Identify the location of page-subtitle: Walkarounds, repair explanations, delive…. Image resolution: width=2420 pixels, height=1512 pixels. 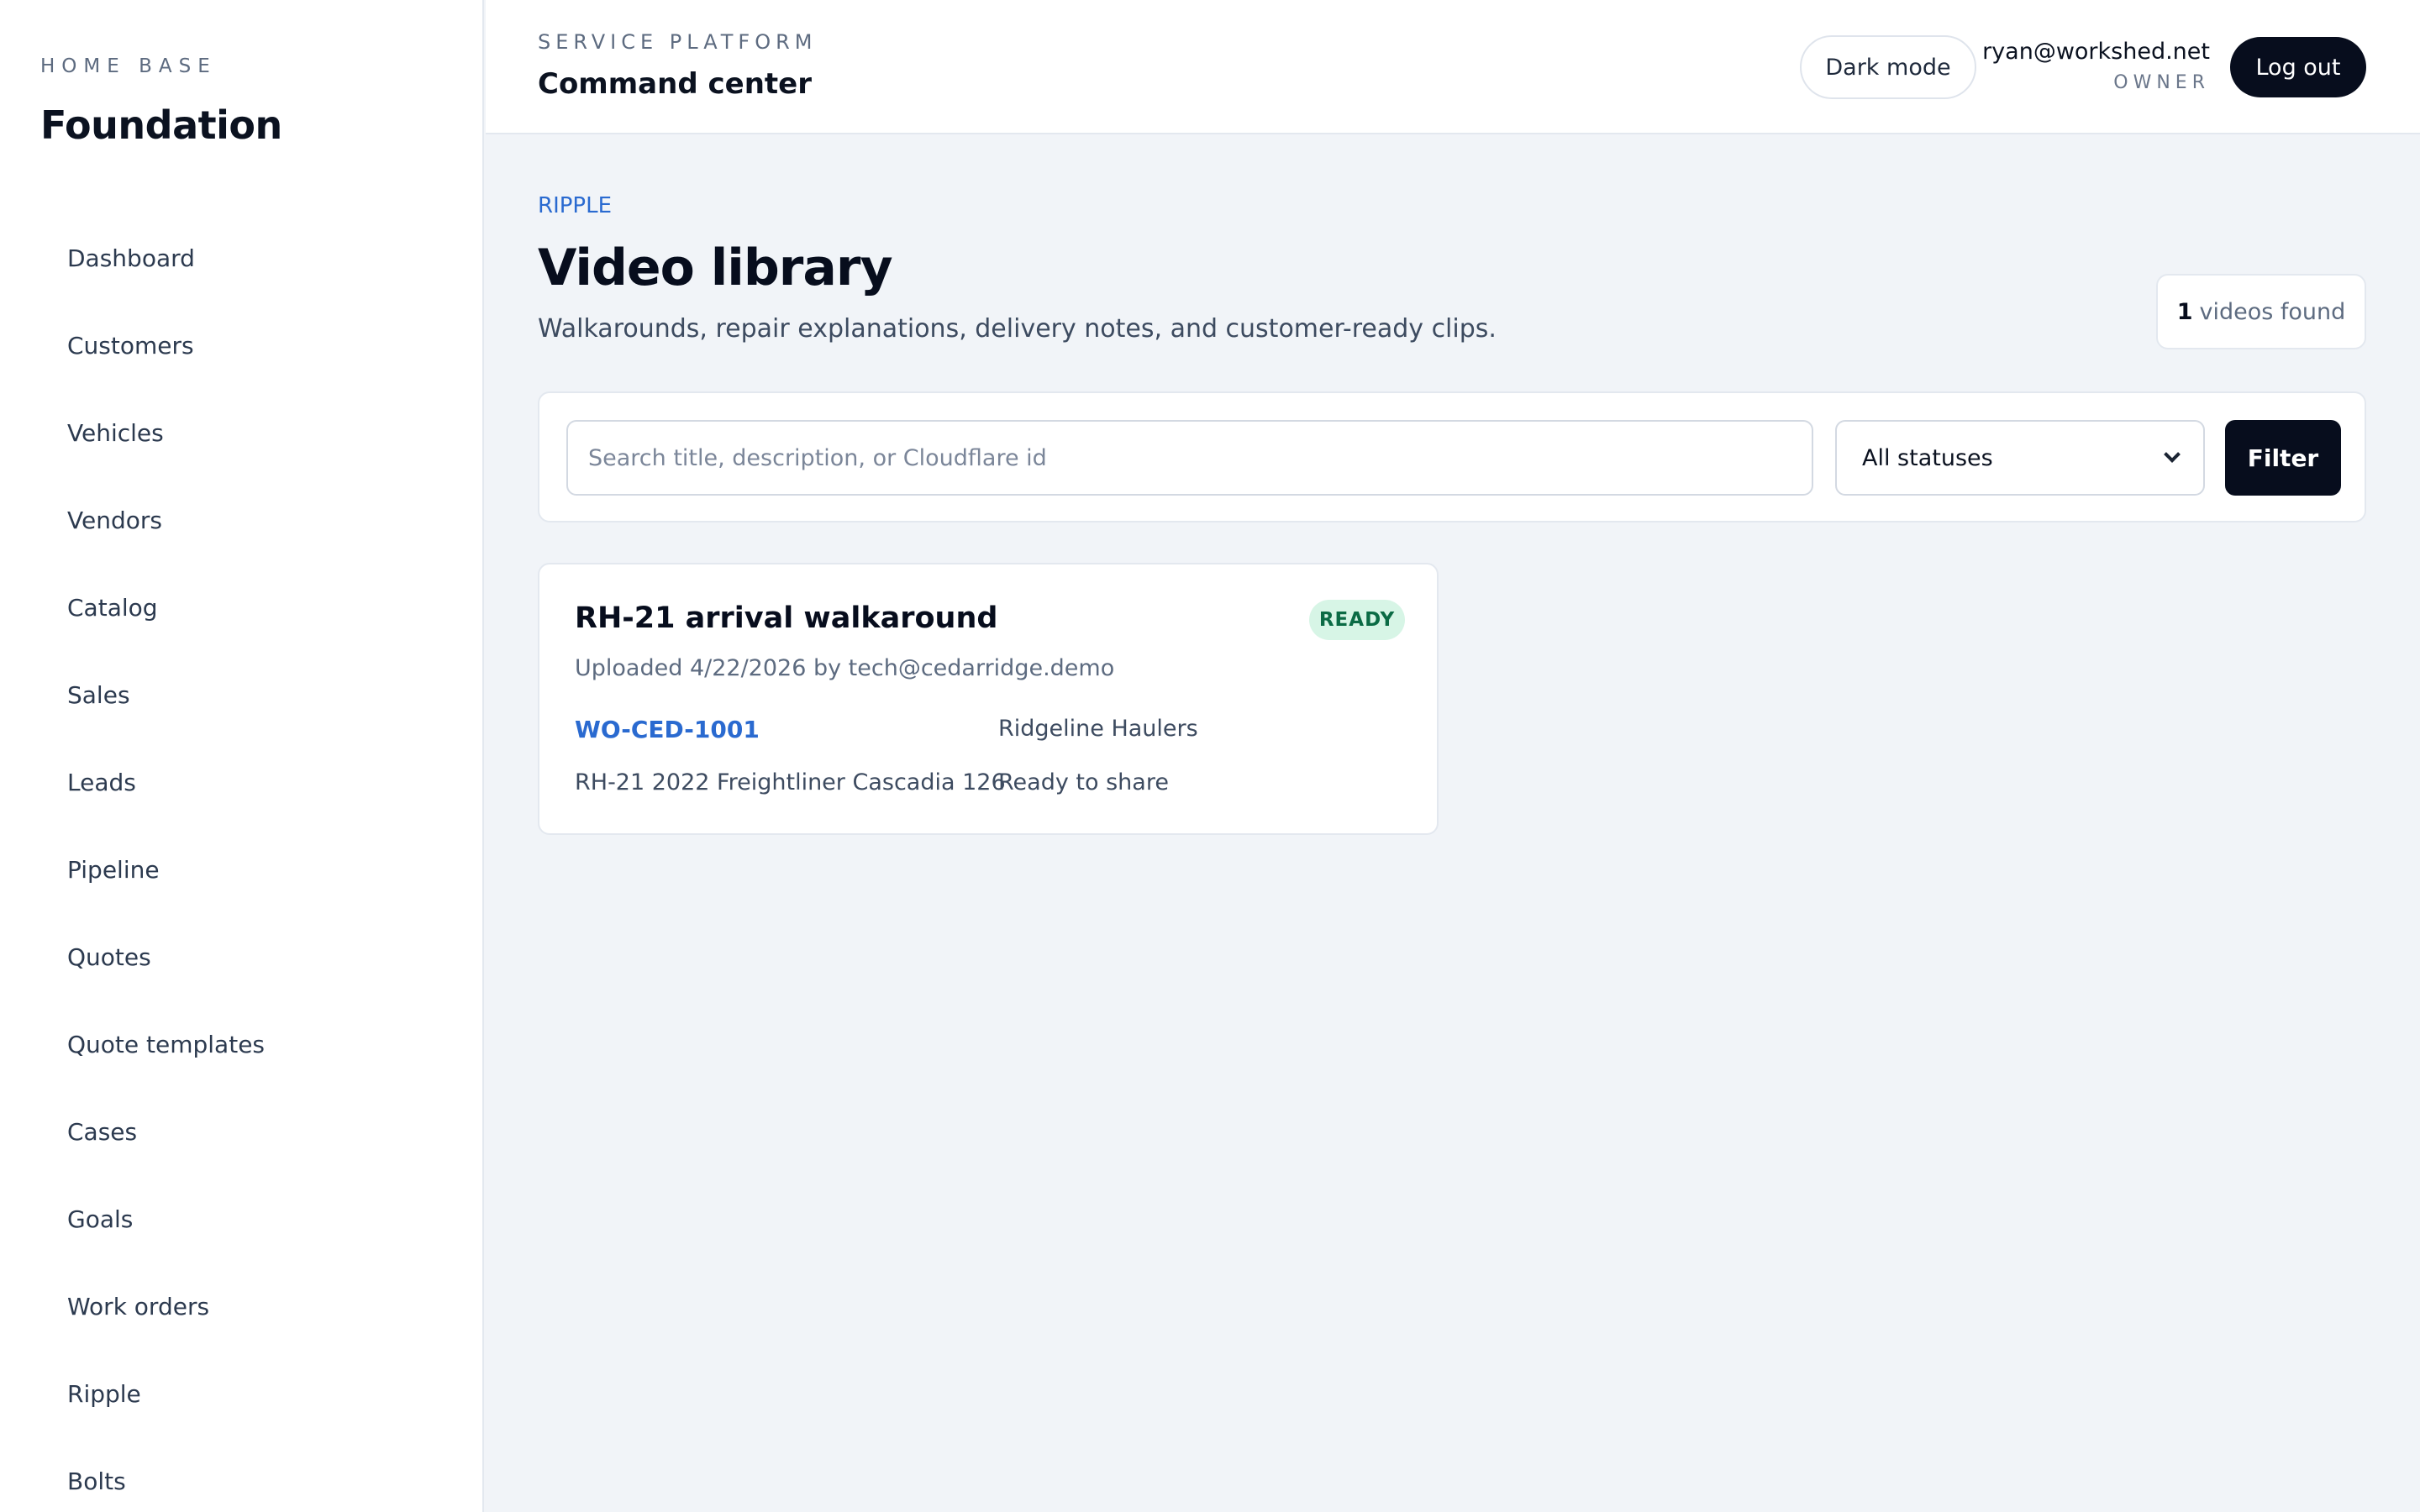
(1018, 329).